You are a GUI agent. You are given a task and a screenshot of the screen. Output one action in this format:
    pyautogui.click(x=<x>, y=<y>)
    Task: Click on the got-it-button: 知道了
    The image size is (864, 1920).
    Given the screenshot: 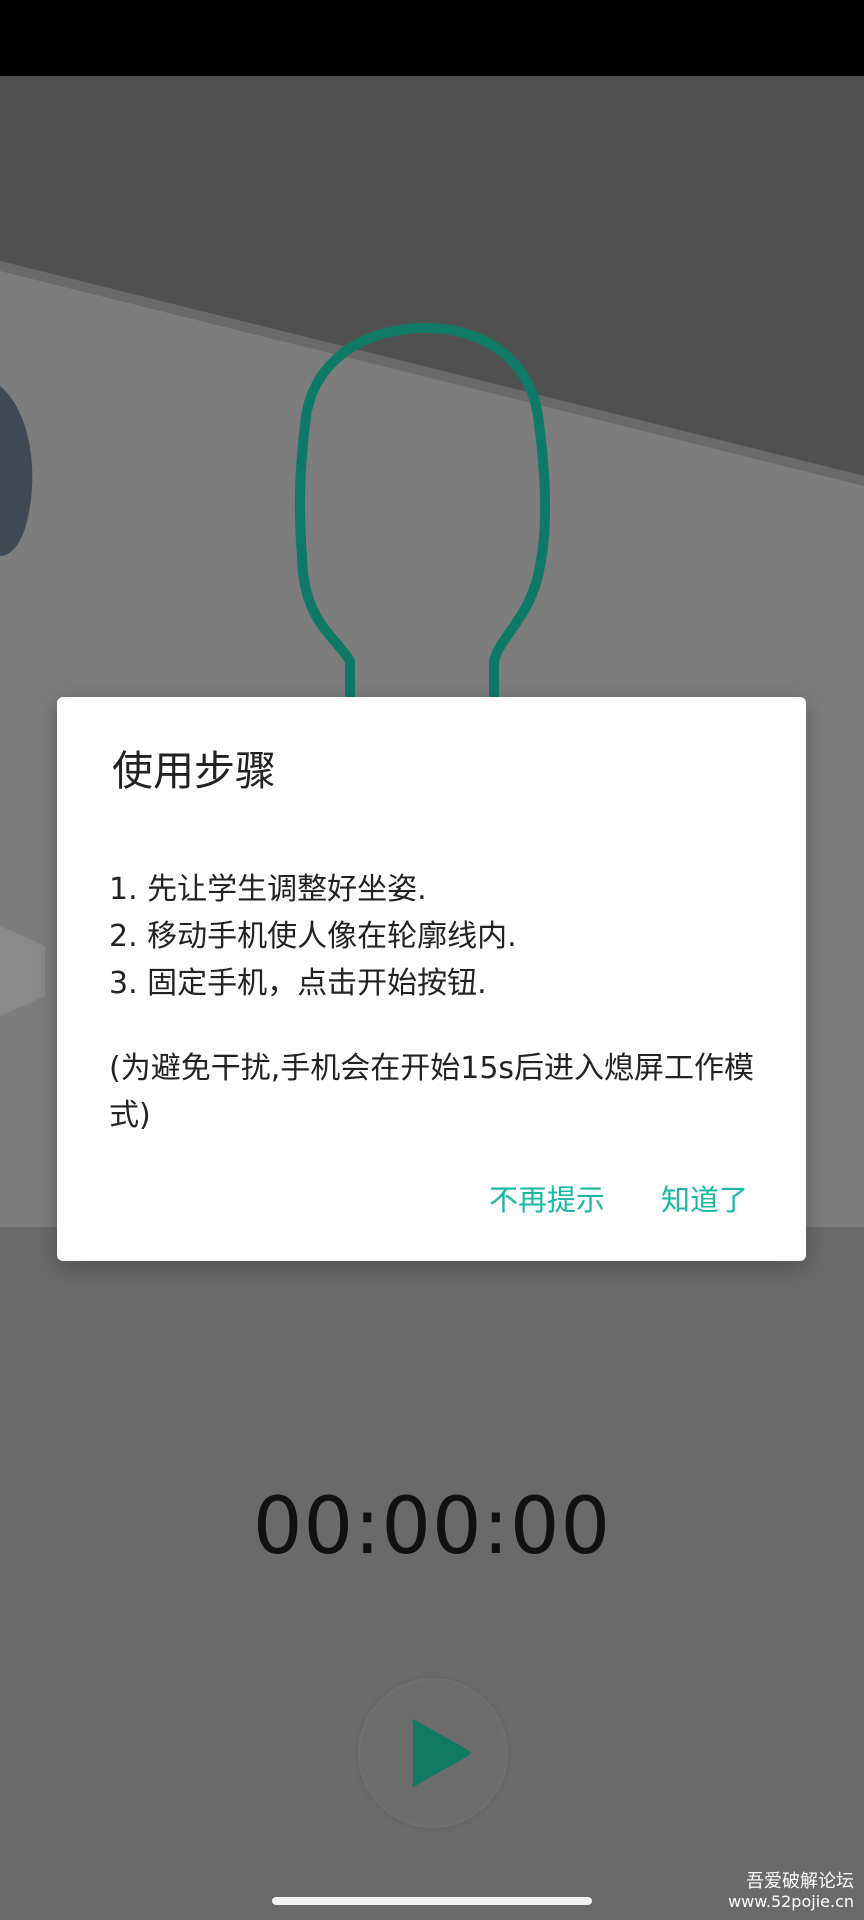 What is the action you would take?
    pyautogui.click(x=704, y=1198)
    